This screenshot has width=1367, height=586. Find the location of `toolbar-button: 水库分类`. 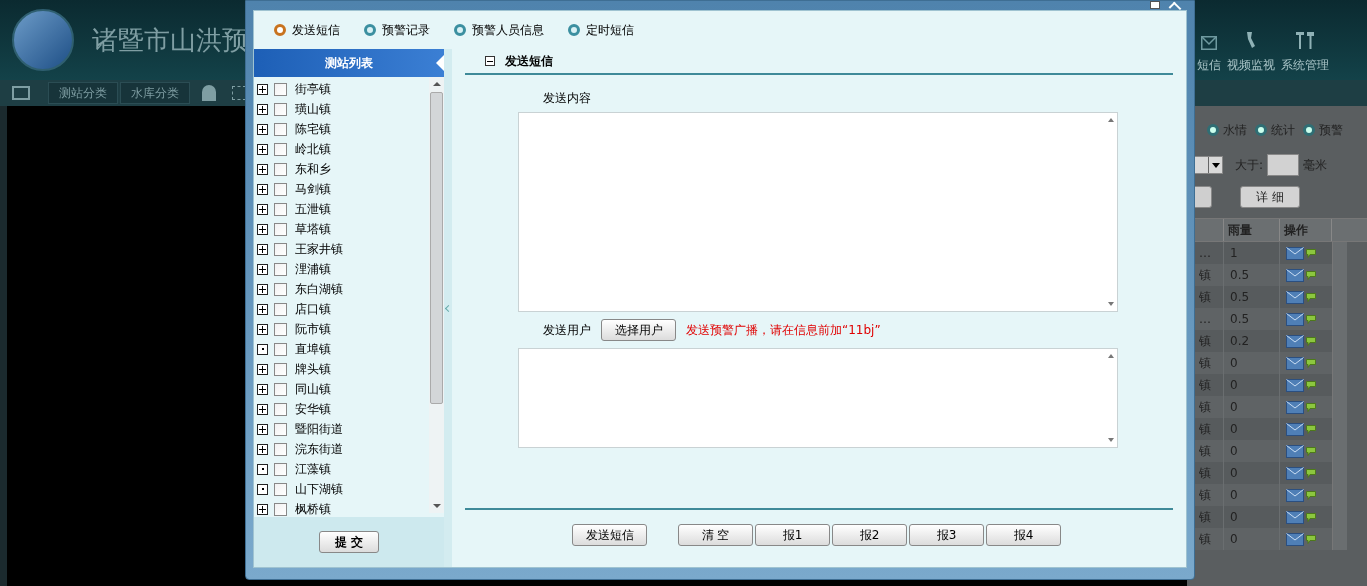

toolbar-button: 水库分类 is located at coordinates (155, 93).